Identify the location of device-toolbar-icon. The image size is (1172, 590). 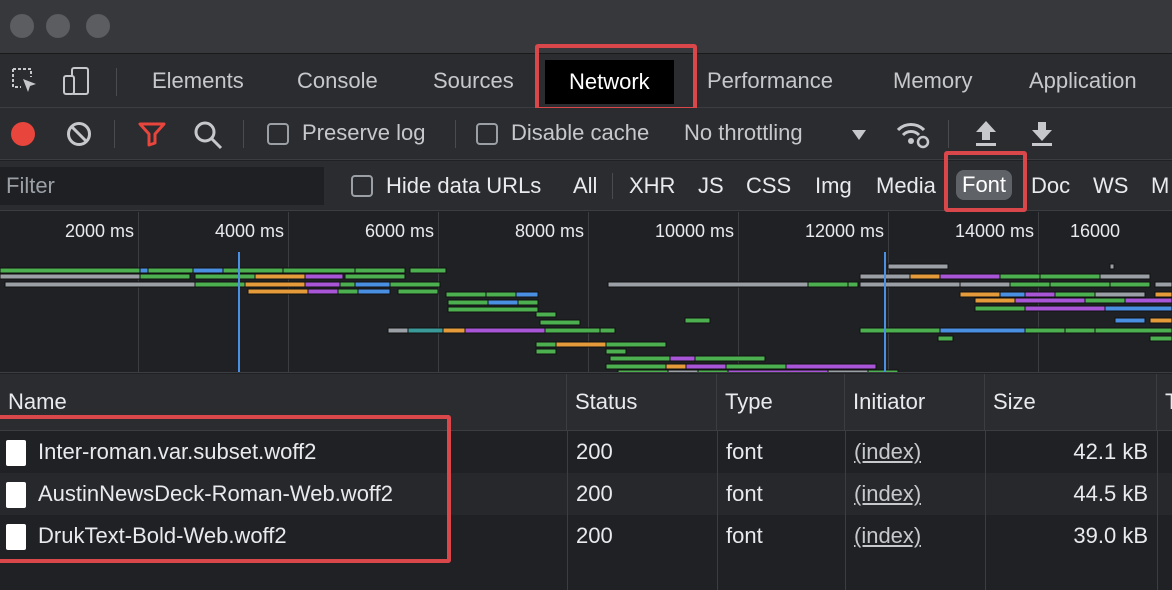
(77, 83).